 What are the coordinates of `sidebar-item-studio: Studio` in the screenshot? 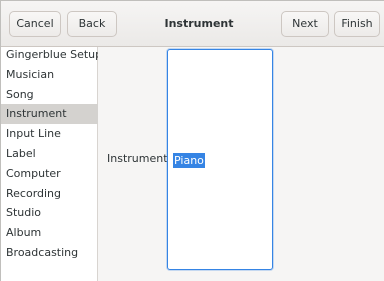 It's located at (49, 213).